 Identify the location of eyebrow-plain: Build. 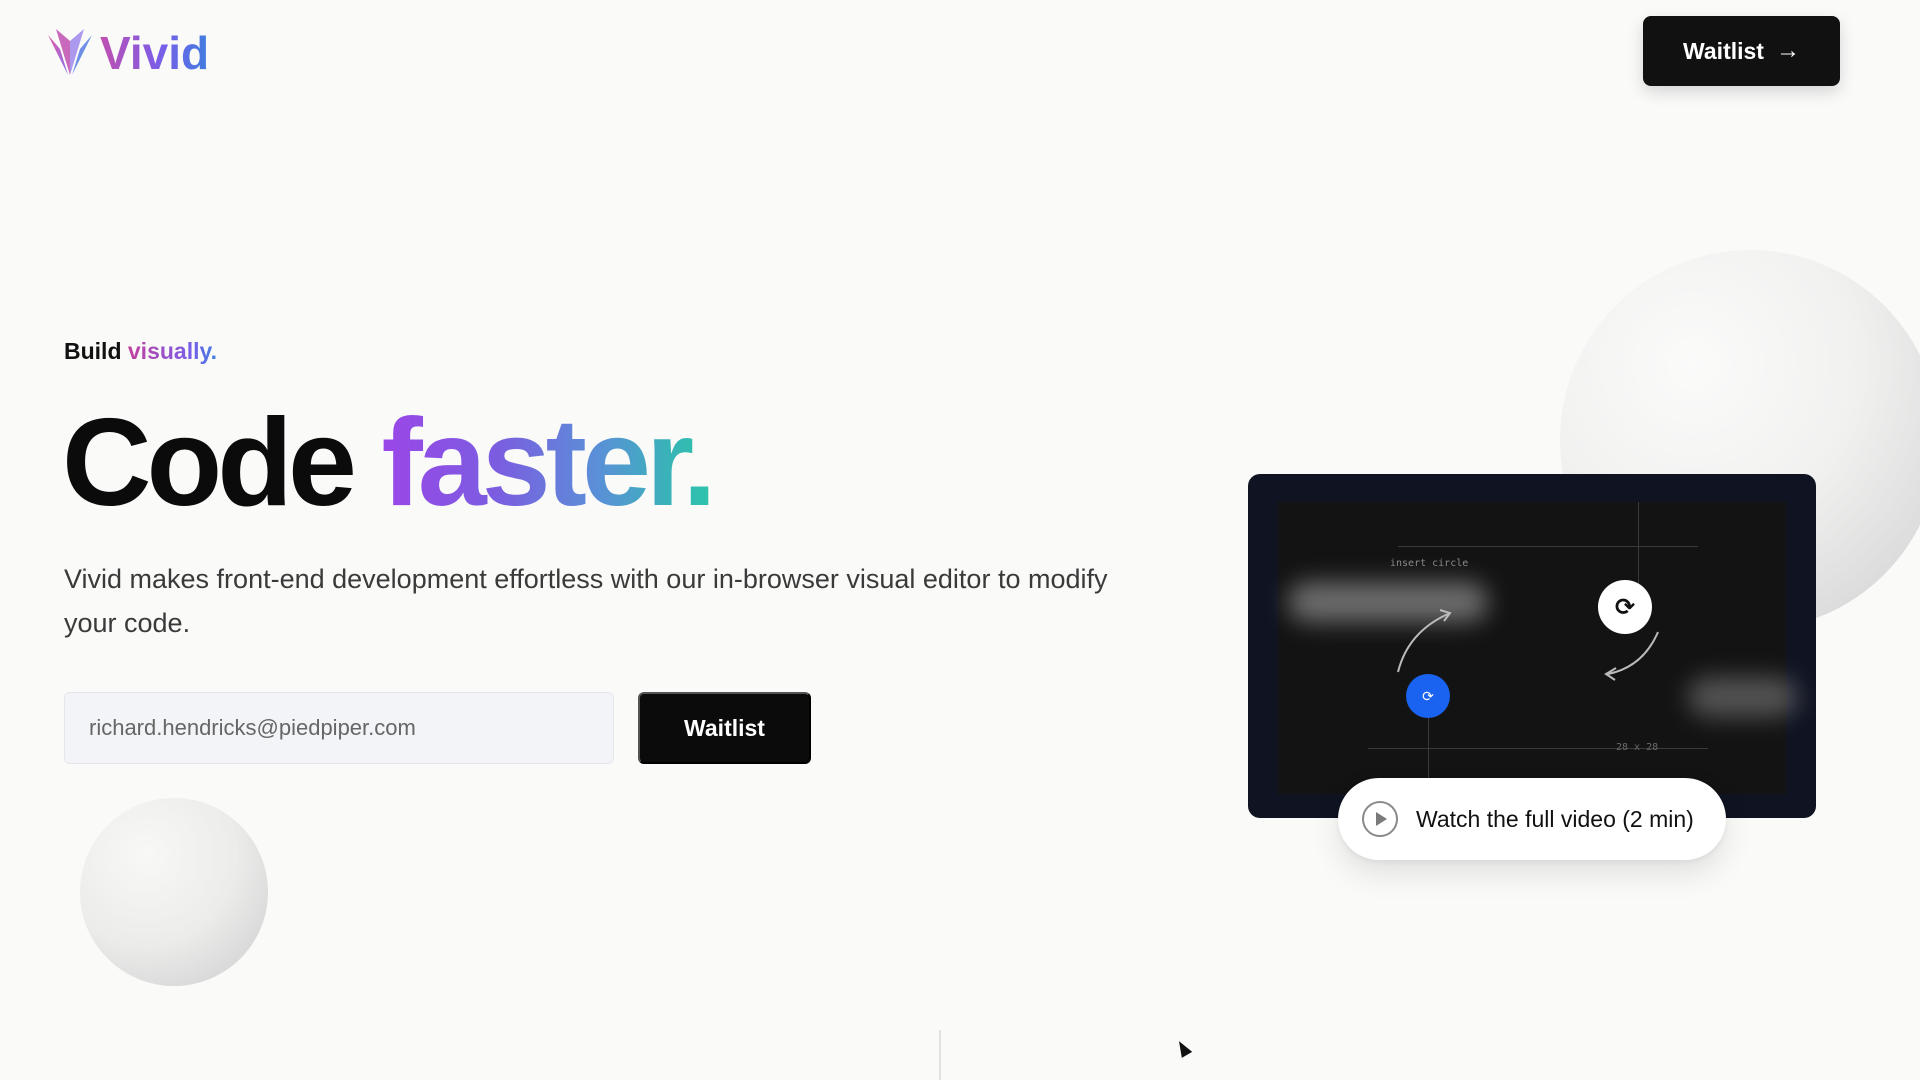
(93, 351).